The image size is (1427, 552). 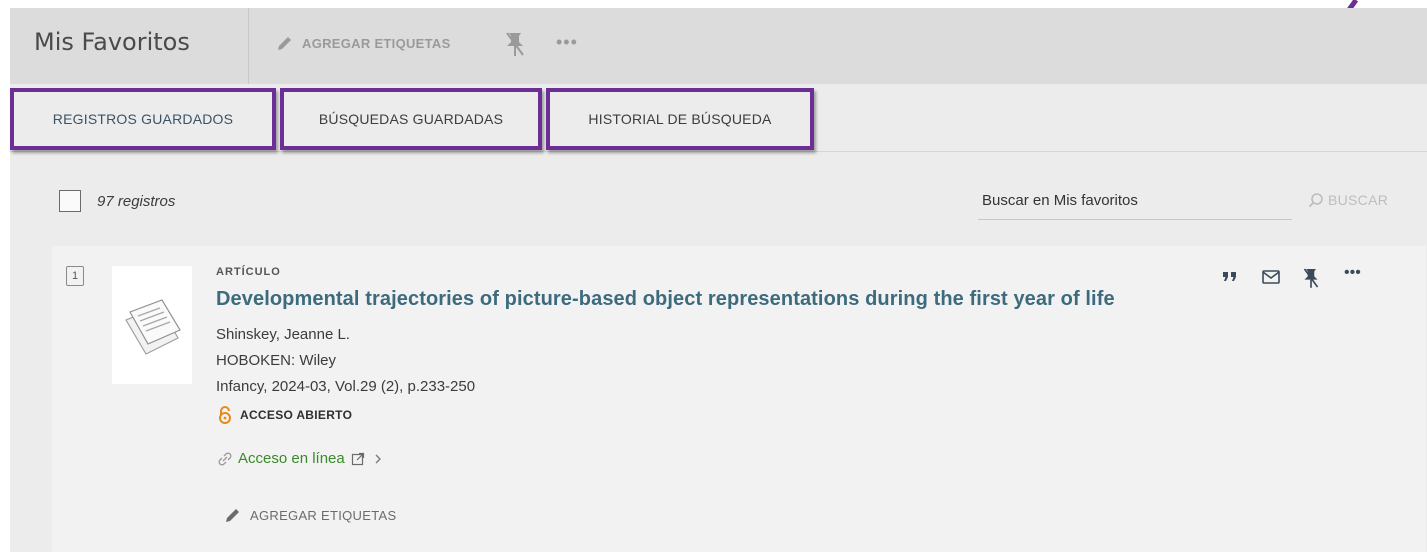 I want to click on records-count: 97 registros, so click(x=136, y=201).